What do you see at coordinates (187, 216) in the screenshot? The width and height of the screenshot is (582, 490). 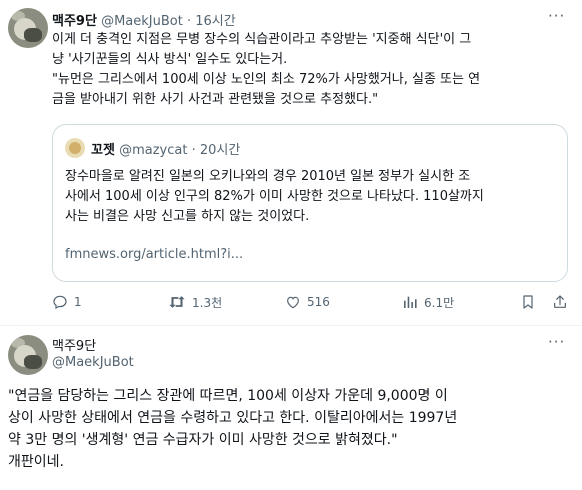 I see `quoted-text-line: 사는 비결은 사망 신고를 하지 않는 것이었다.` at bounding box center [187, 216].